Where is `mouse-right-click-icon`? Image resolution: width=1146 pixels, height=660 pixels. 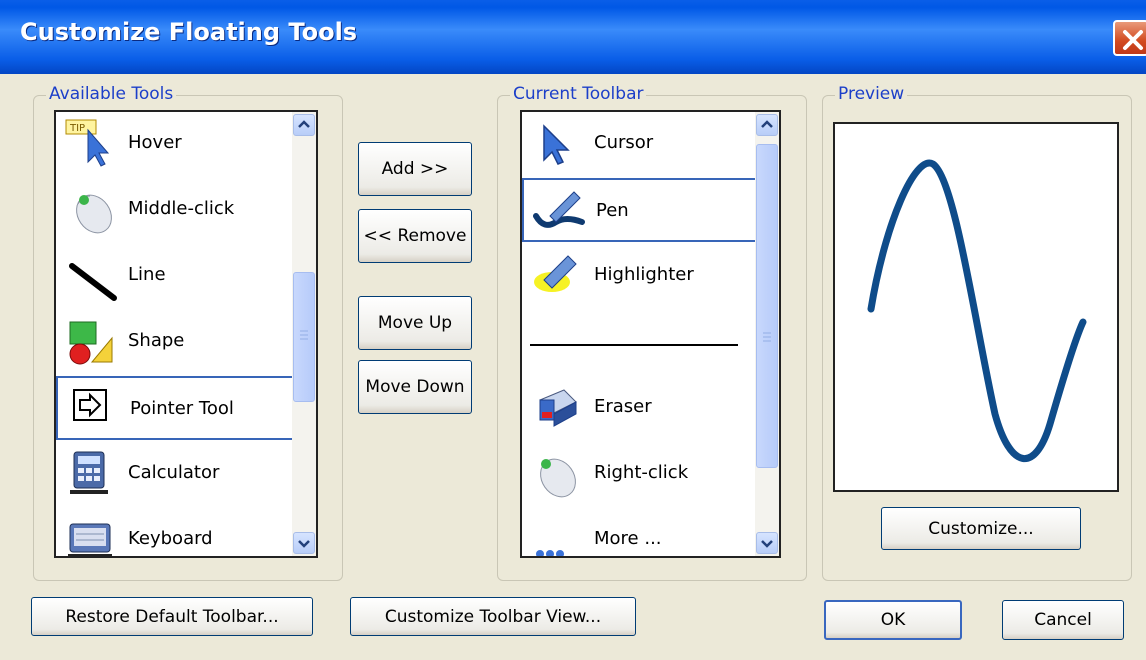
mouse-right-click-icon is located at coordinates (558, 478).